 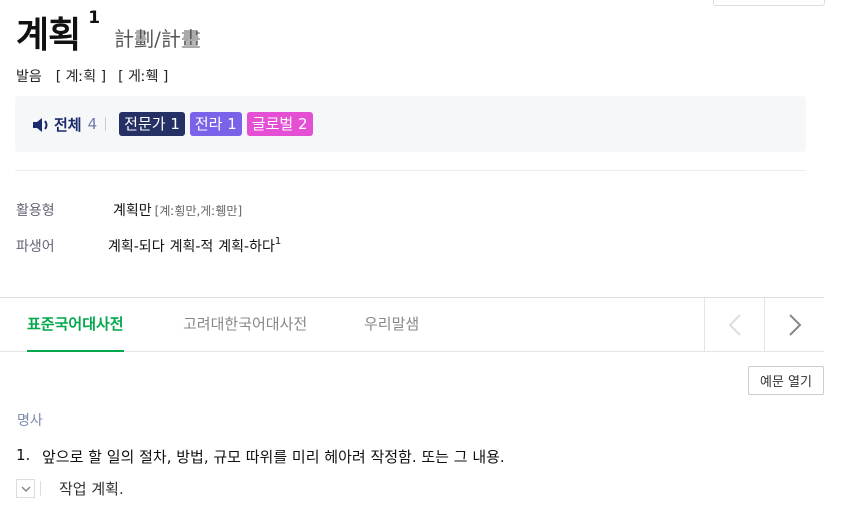 What do you see at coordinates (29, 77) in the screenshot?
I see `pronunciation-label: 발음` at bounding box center [29, 77].